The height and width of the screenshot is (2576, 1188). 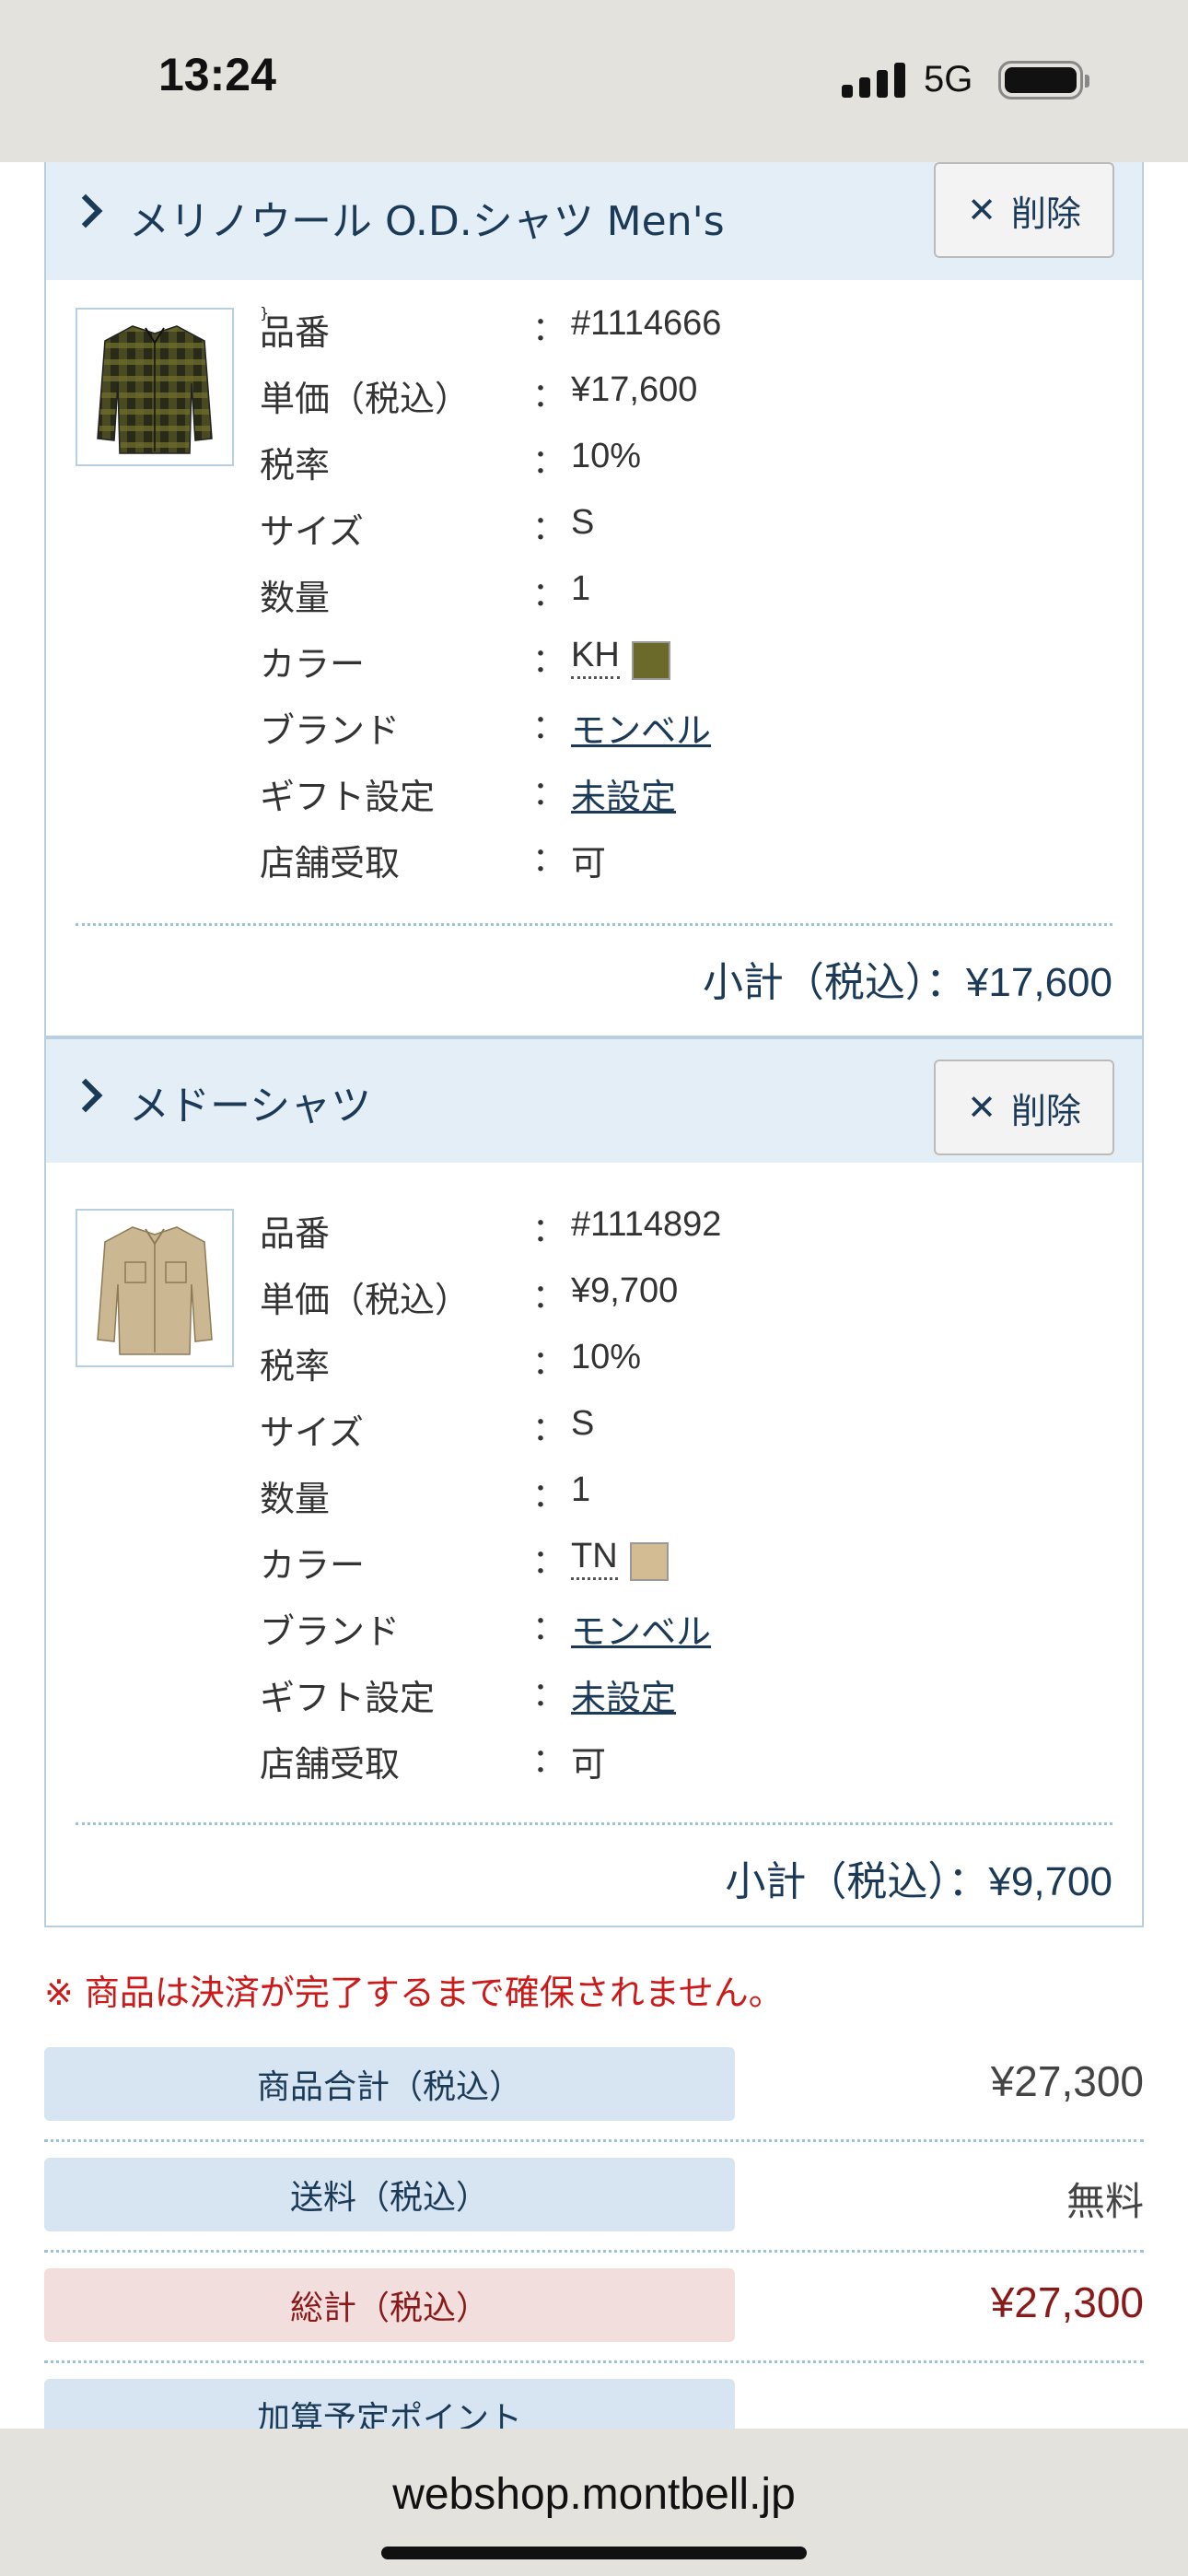 What do you see at coordinates (982, 210) in the screenshot?
I see `close-icon: ✕` at bounding box center [982, 210].